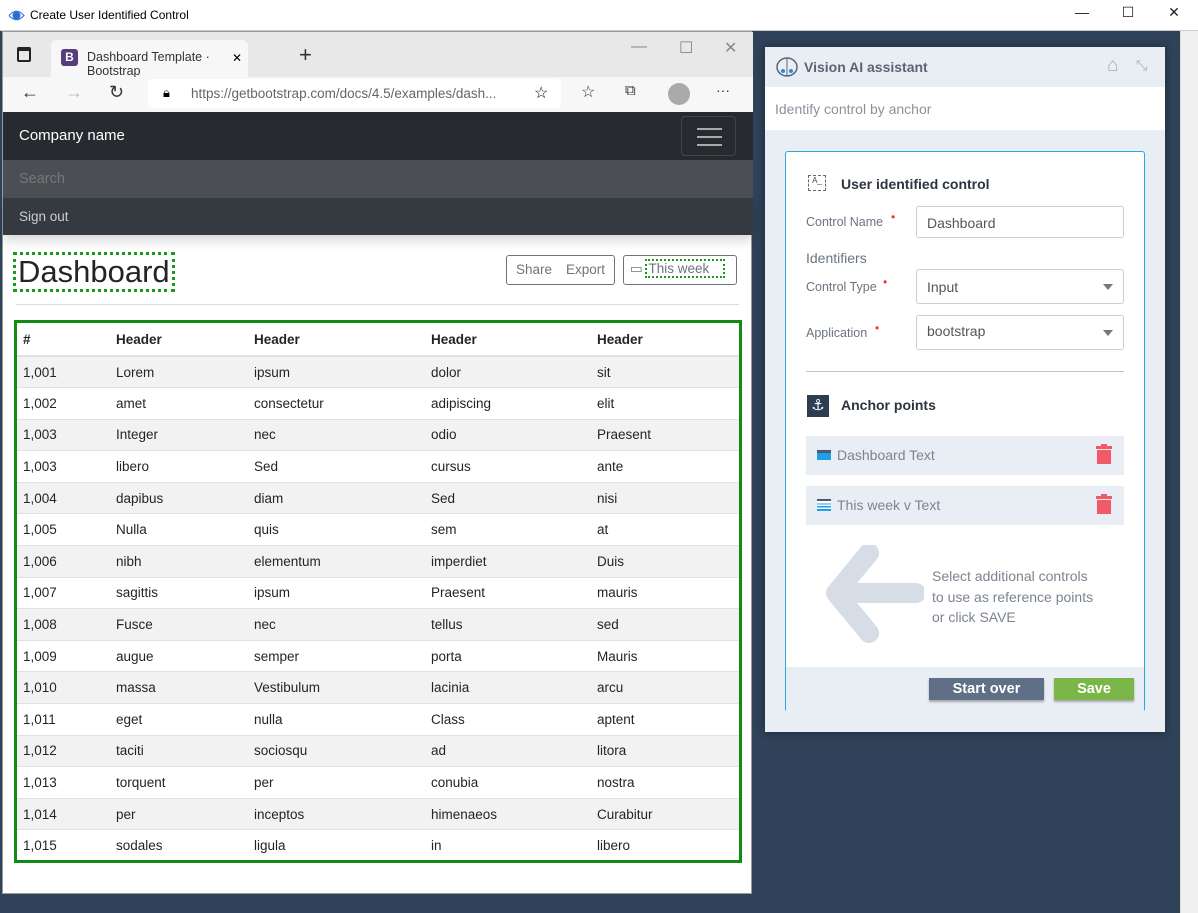 This screenshot has width=1198, height=913. I want to click on table-cell: torquent, so click(179, 782).